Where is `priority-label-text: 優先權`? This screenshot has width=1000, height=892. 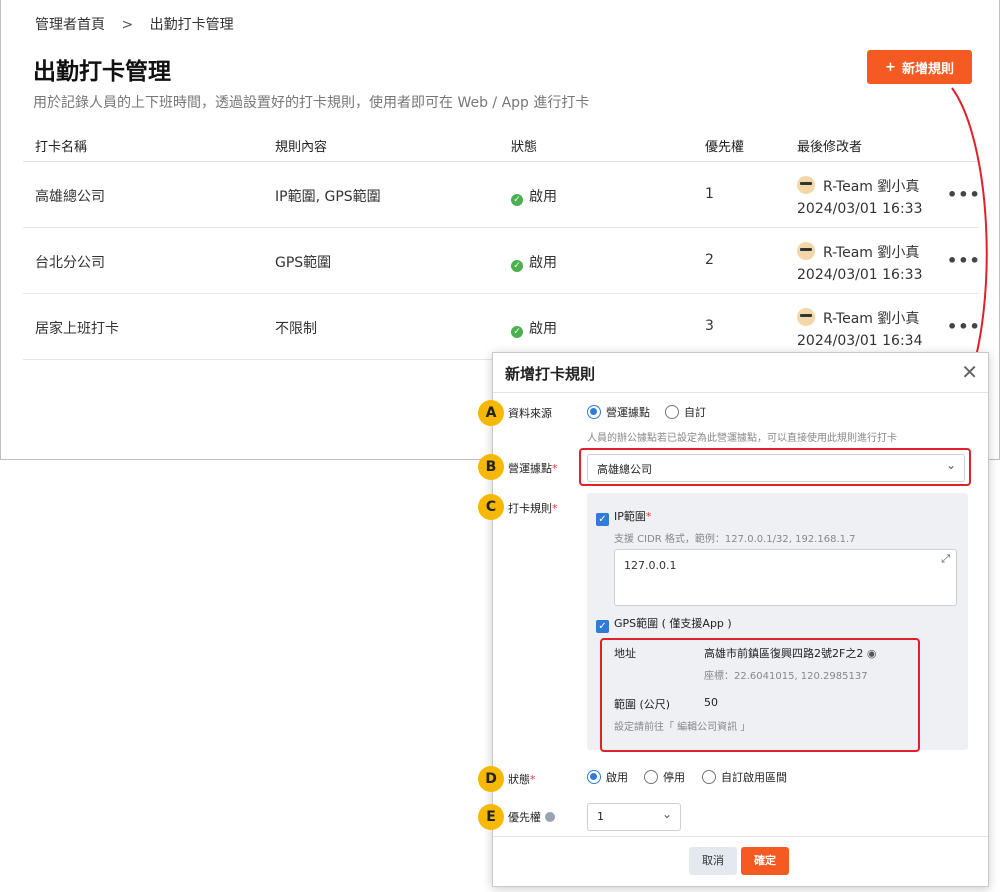 priority-label-text: 優先權 is located at coordinates (524, 817).